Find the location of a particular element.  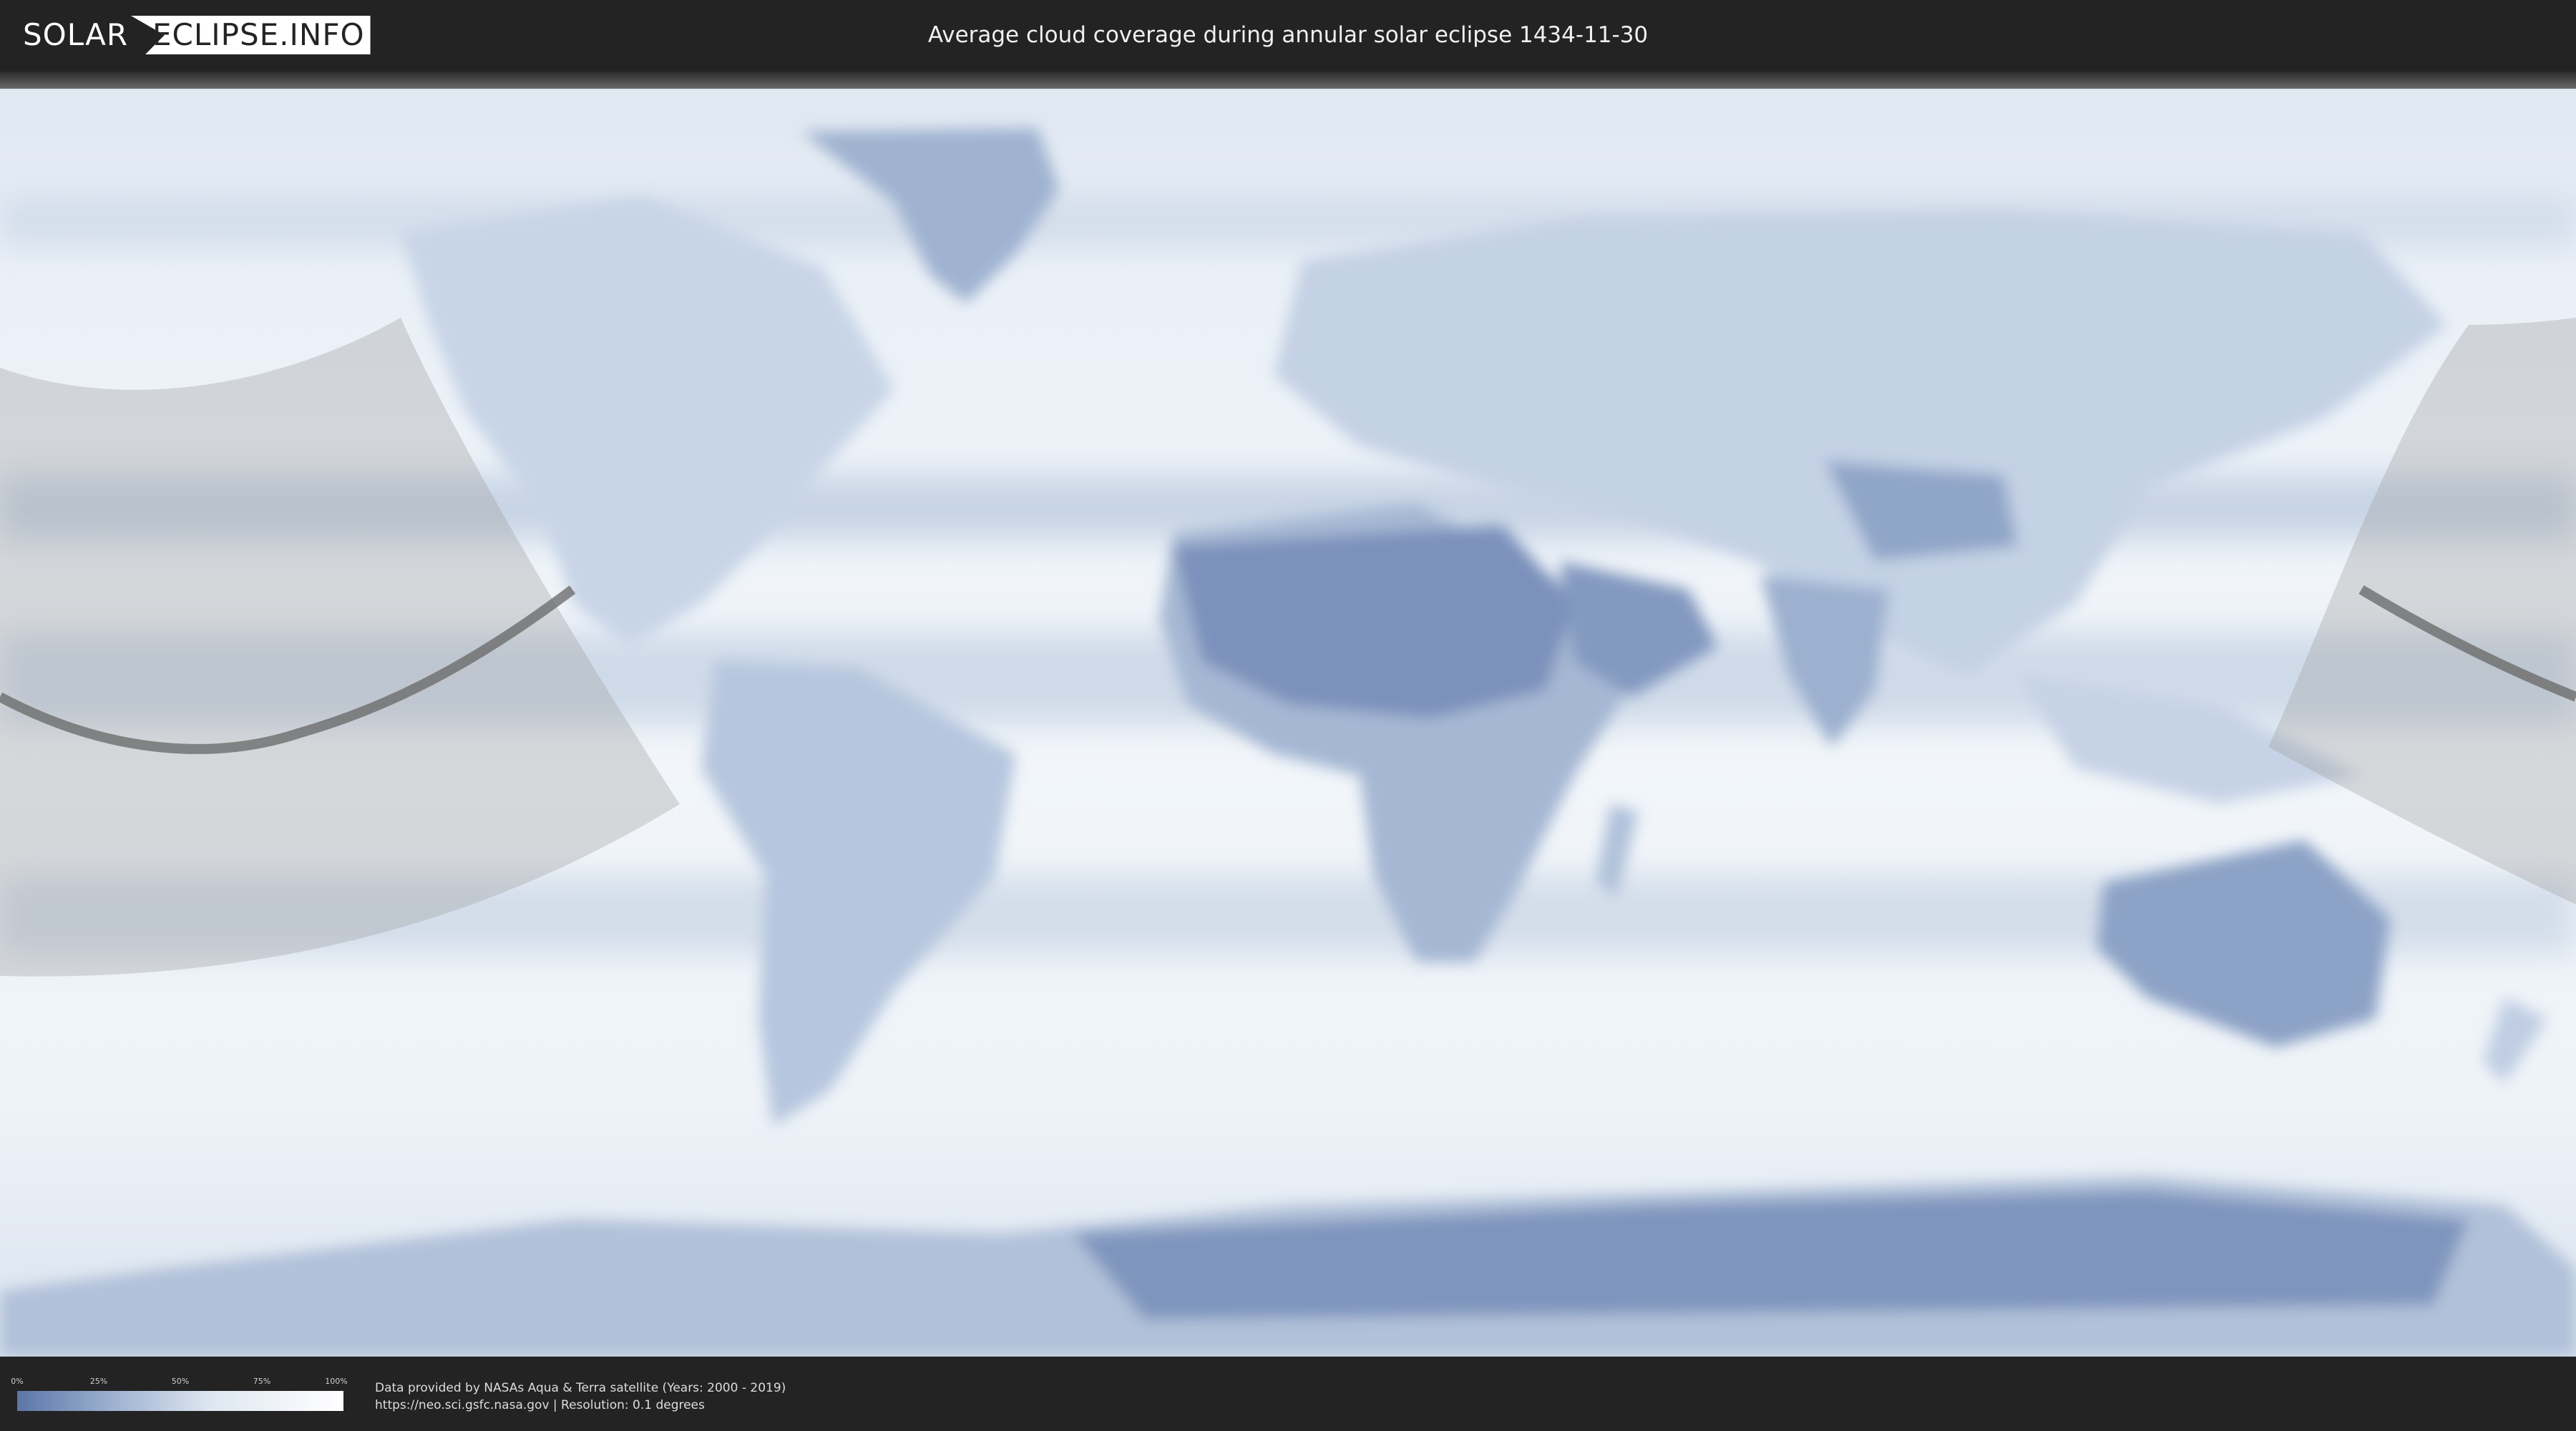

legend-tick-25: 25% is located at coordinates (98, 1382).